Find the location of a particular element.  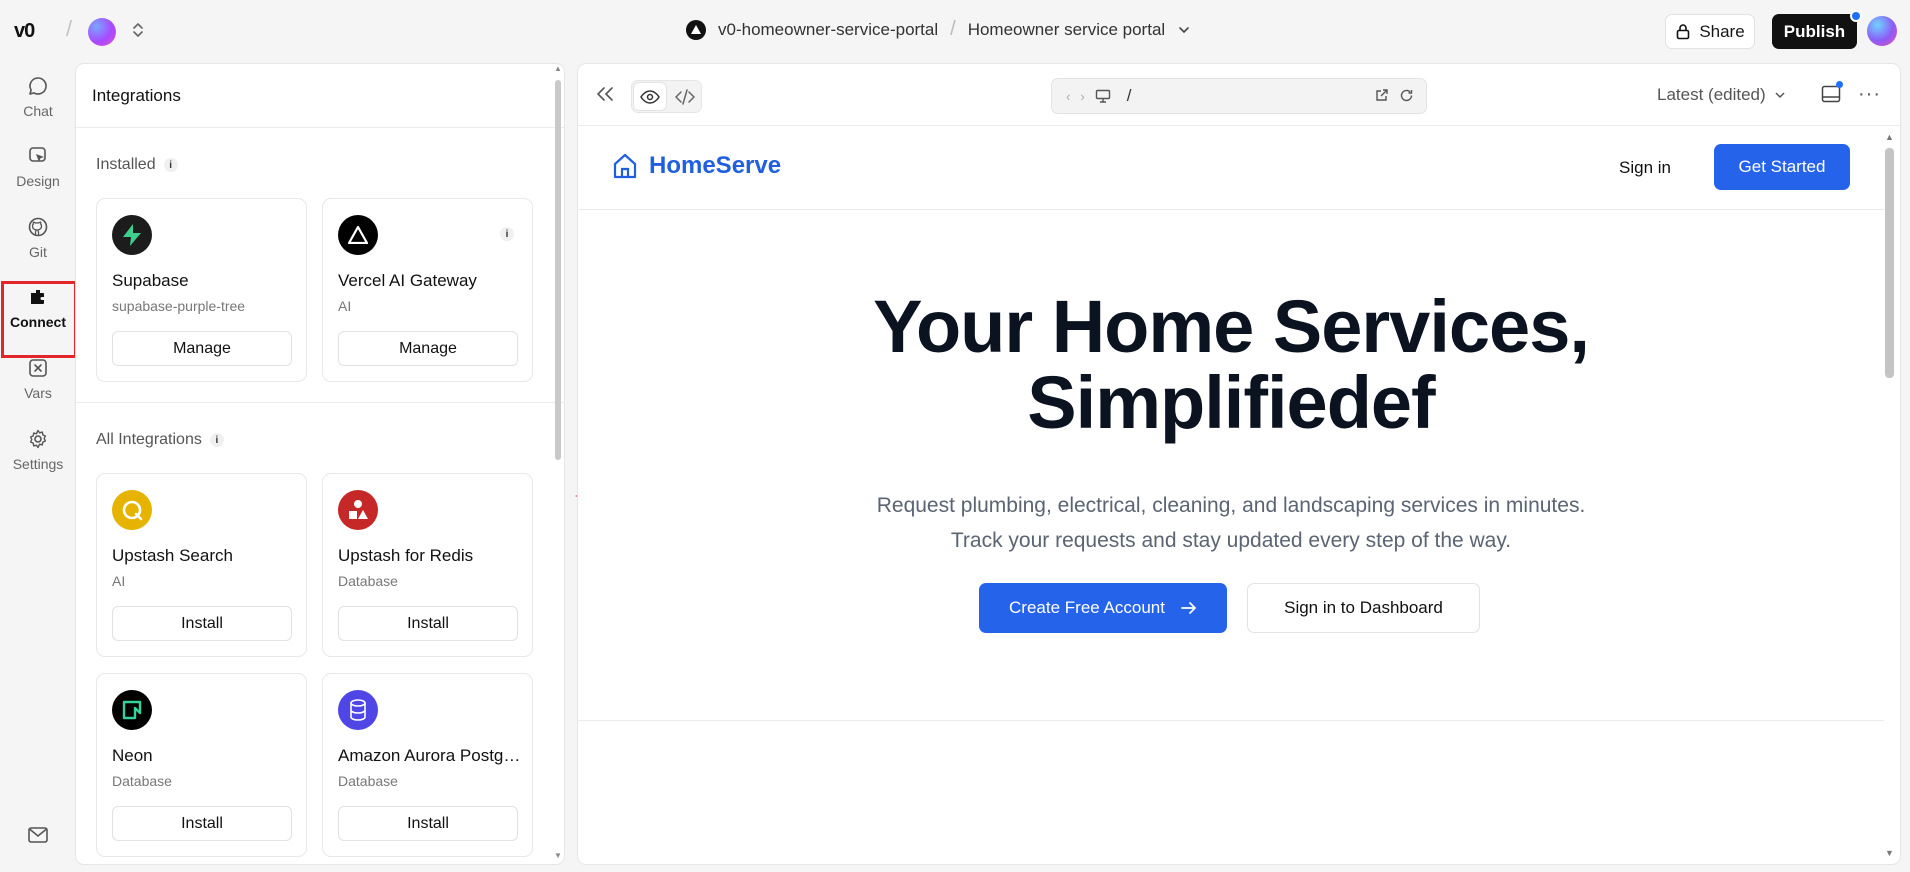

home-icon is located at coordinates (625, 166).